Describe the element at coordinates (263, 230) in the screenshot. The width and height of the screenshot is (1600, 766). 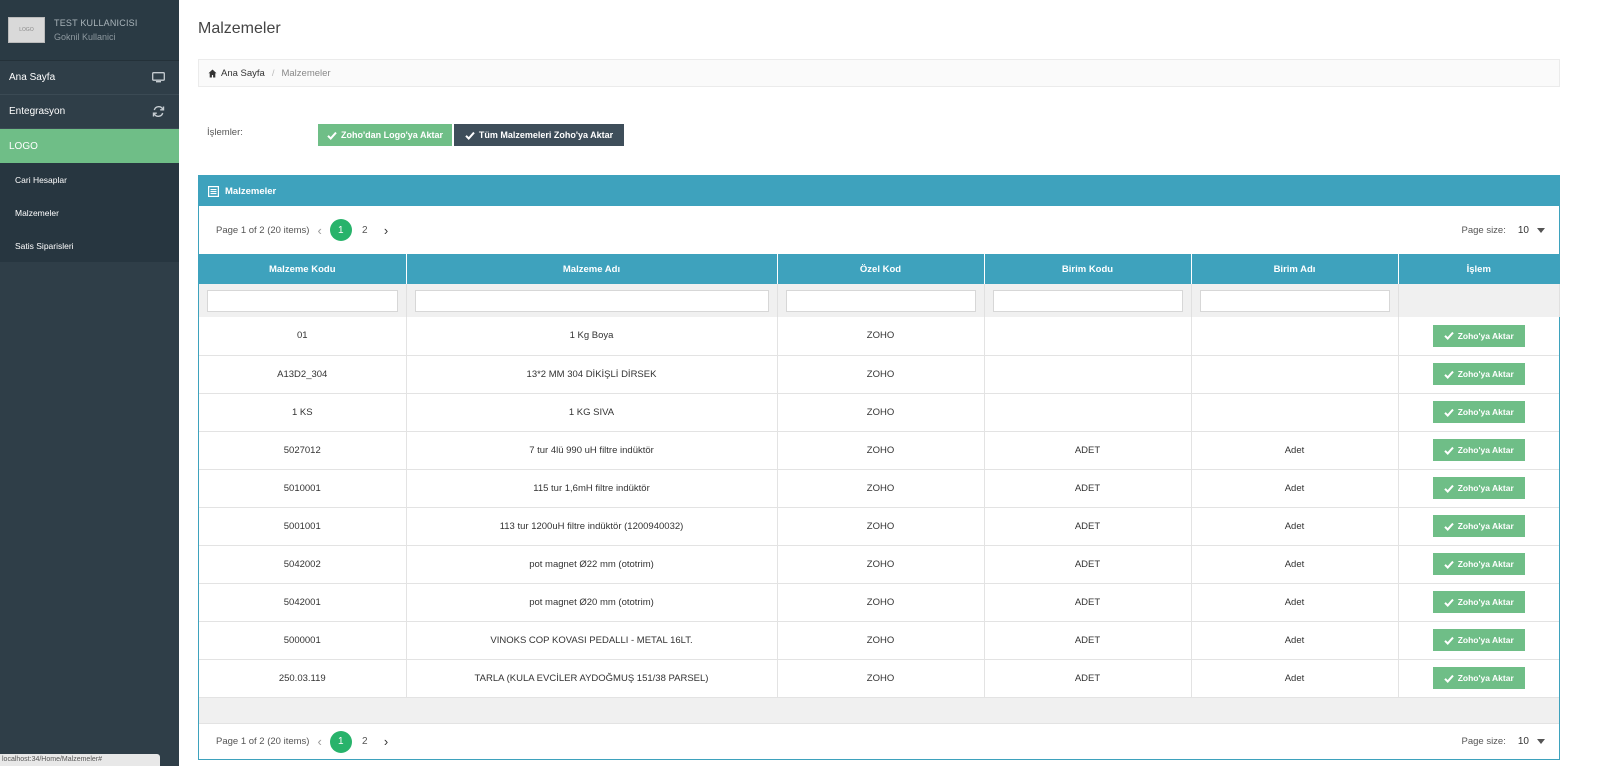
I see `pager-info: Page 1 of 2 (20 items)` at that location.